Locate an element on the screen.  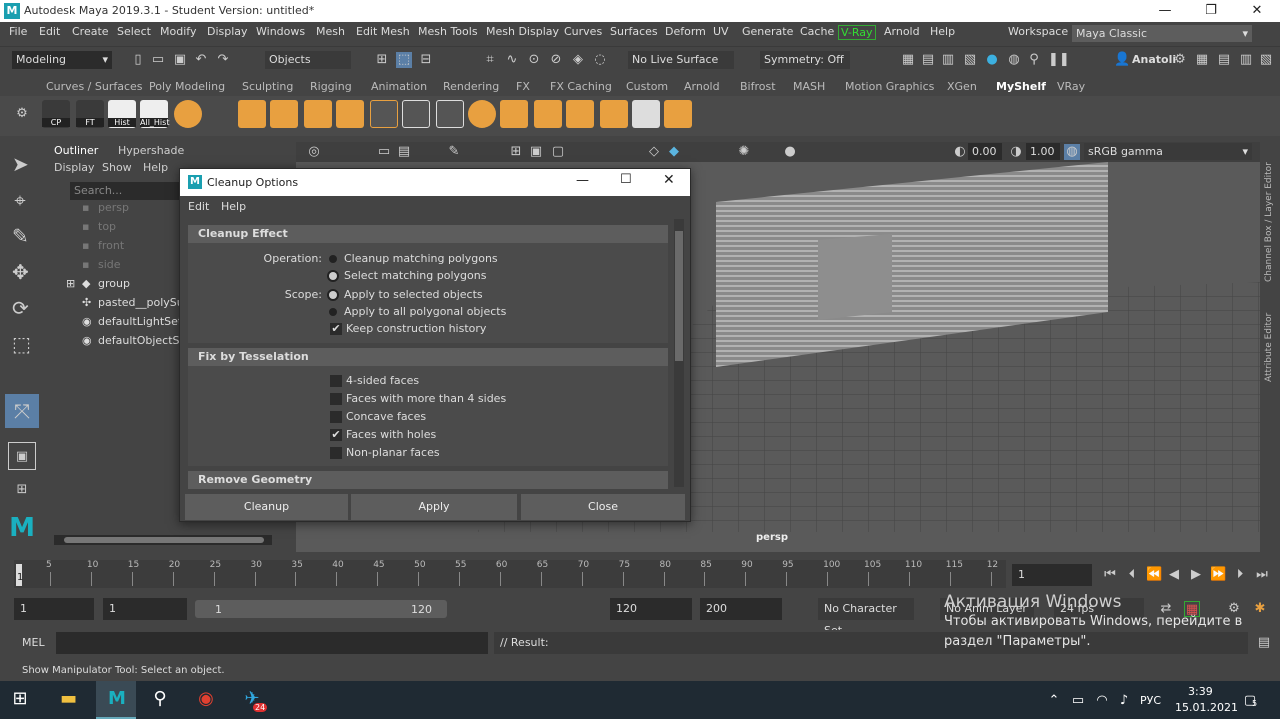
pause-icon: ❚❚ is located at coordinates (1059, 60).